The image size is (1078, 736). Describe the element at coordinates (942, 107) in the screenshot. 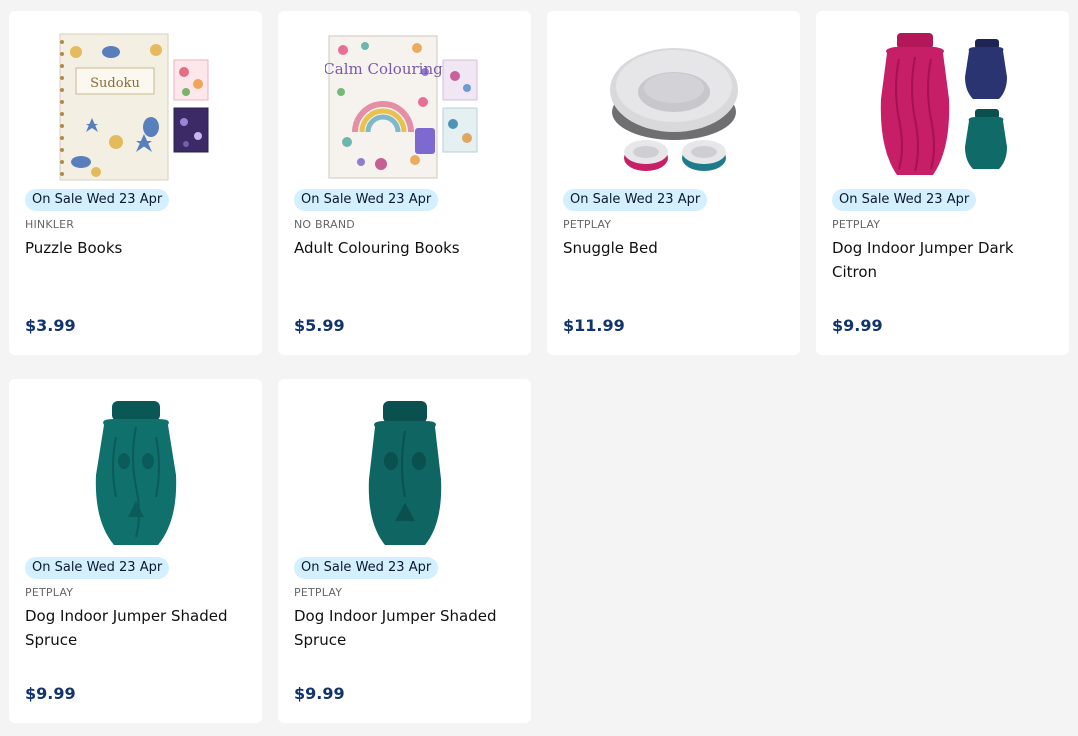

I see `product-image-dog-jumper-pink` at that location.